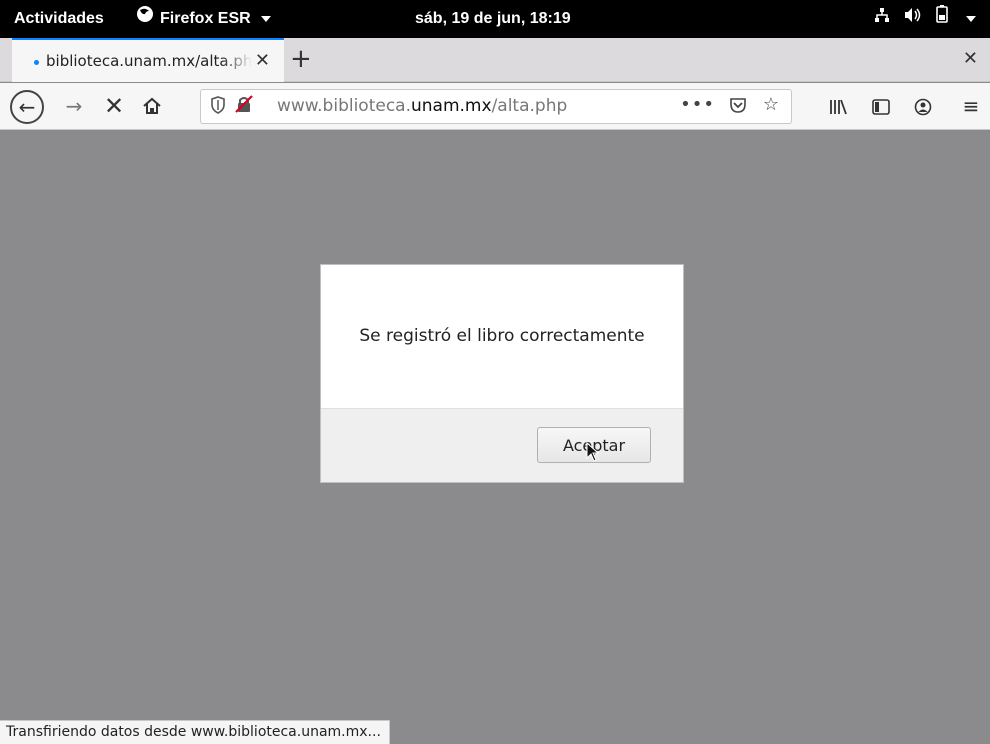 This screenshot has width=990, height=744. Describe the element at coordinates (771, 104) in the screenshot. I see `bookmark-star-icon: ☆` at that location.